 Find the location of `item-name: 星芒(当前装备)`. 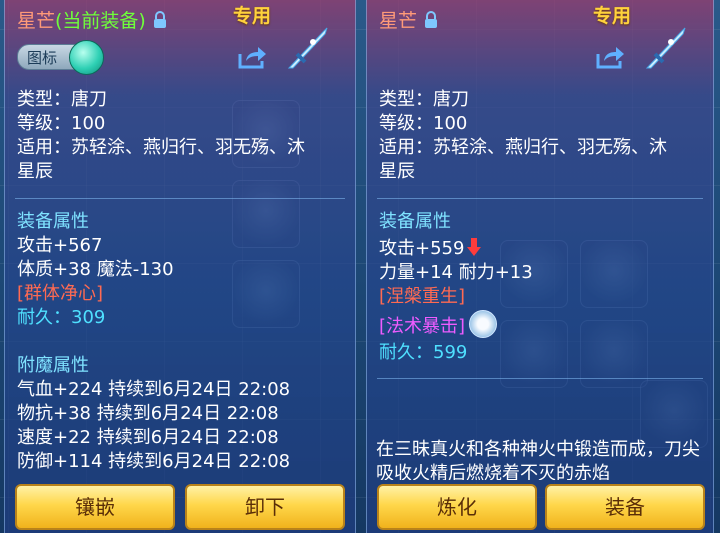

item-name: 星芒(当前装备) is located at coordinates (81, 20).